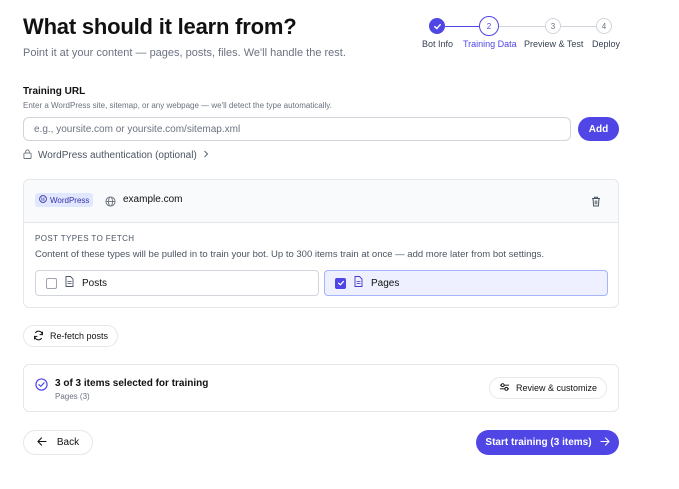 This screenshot has height=489, width=679. Describe the element at coordinates (385, 283) in the screenshot. I see `pages-label: Pages` at that location.